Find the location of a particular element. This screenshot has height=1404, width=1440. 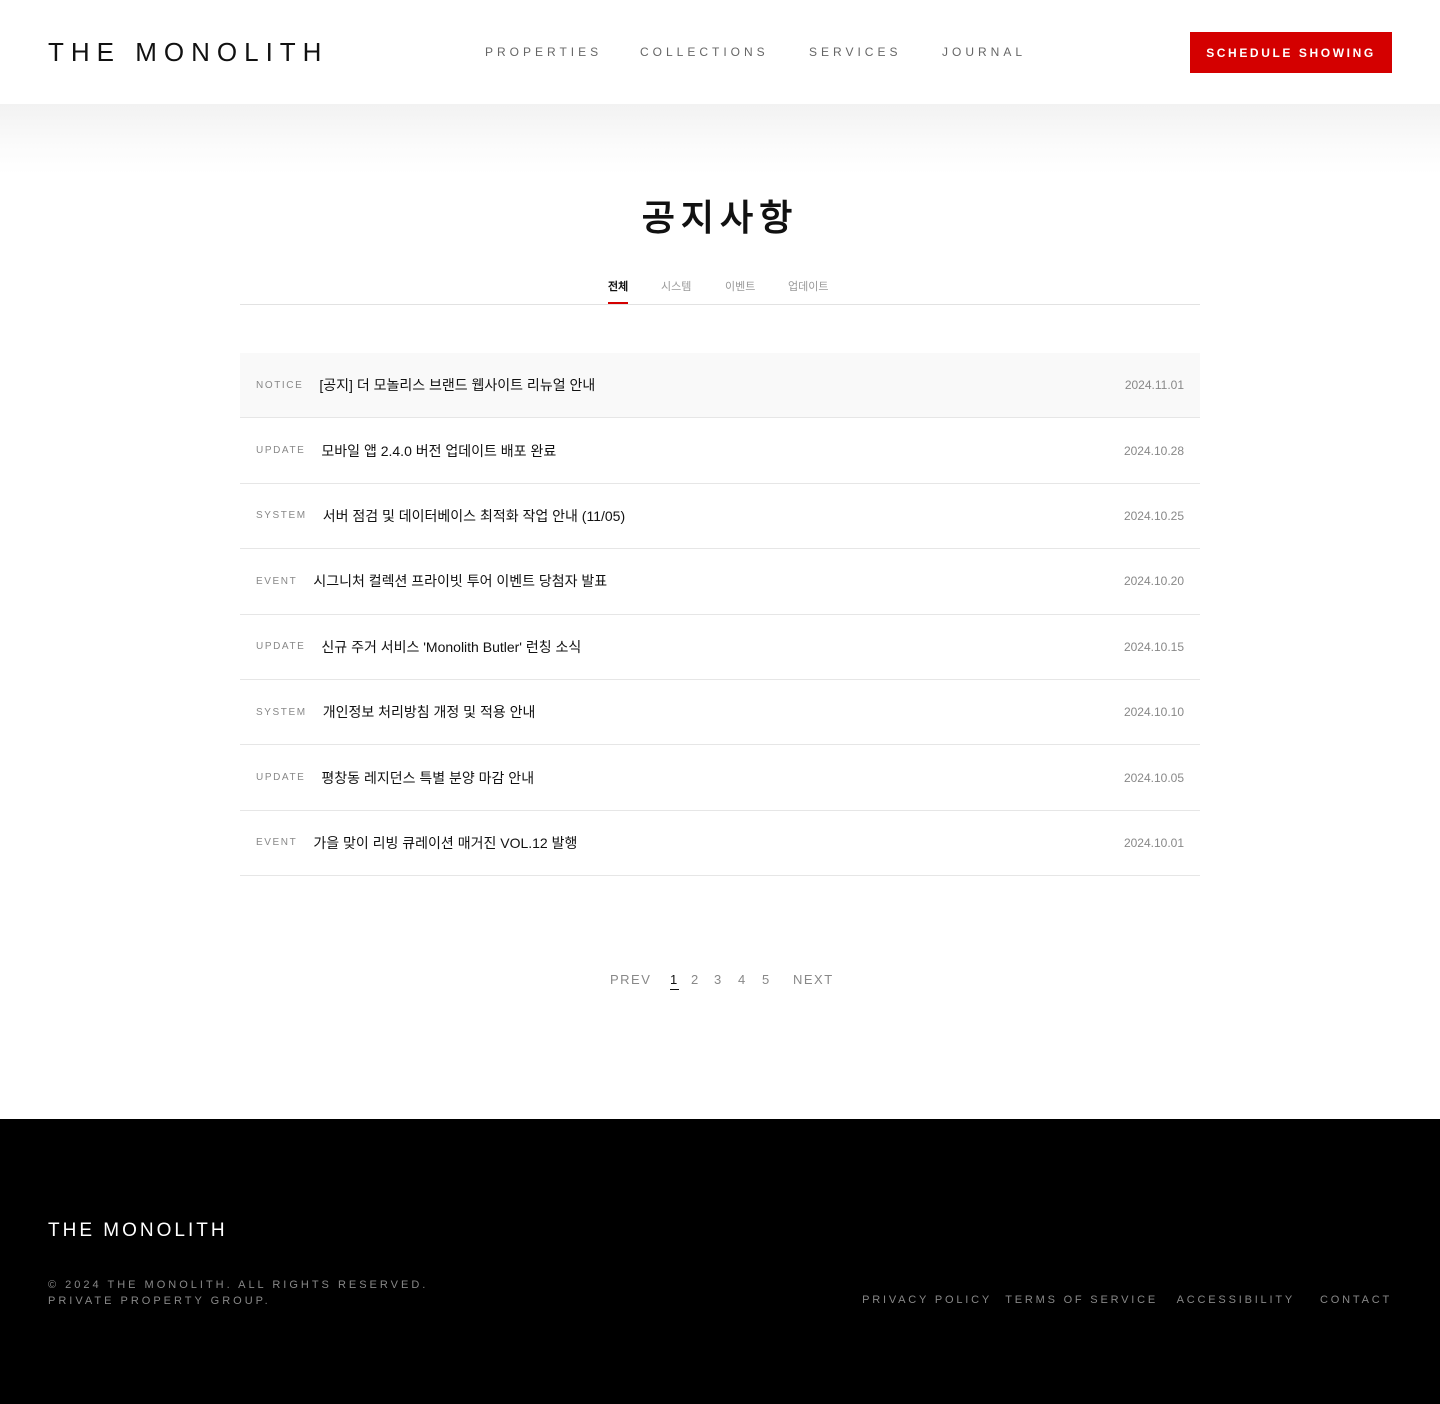

copyright-line-2: PRIVATE PROPERTY GROUP. is located at coordinates (159, 1301).